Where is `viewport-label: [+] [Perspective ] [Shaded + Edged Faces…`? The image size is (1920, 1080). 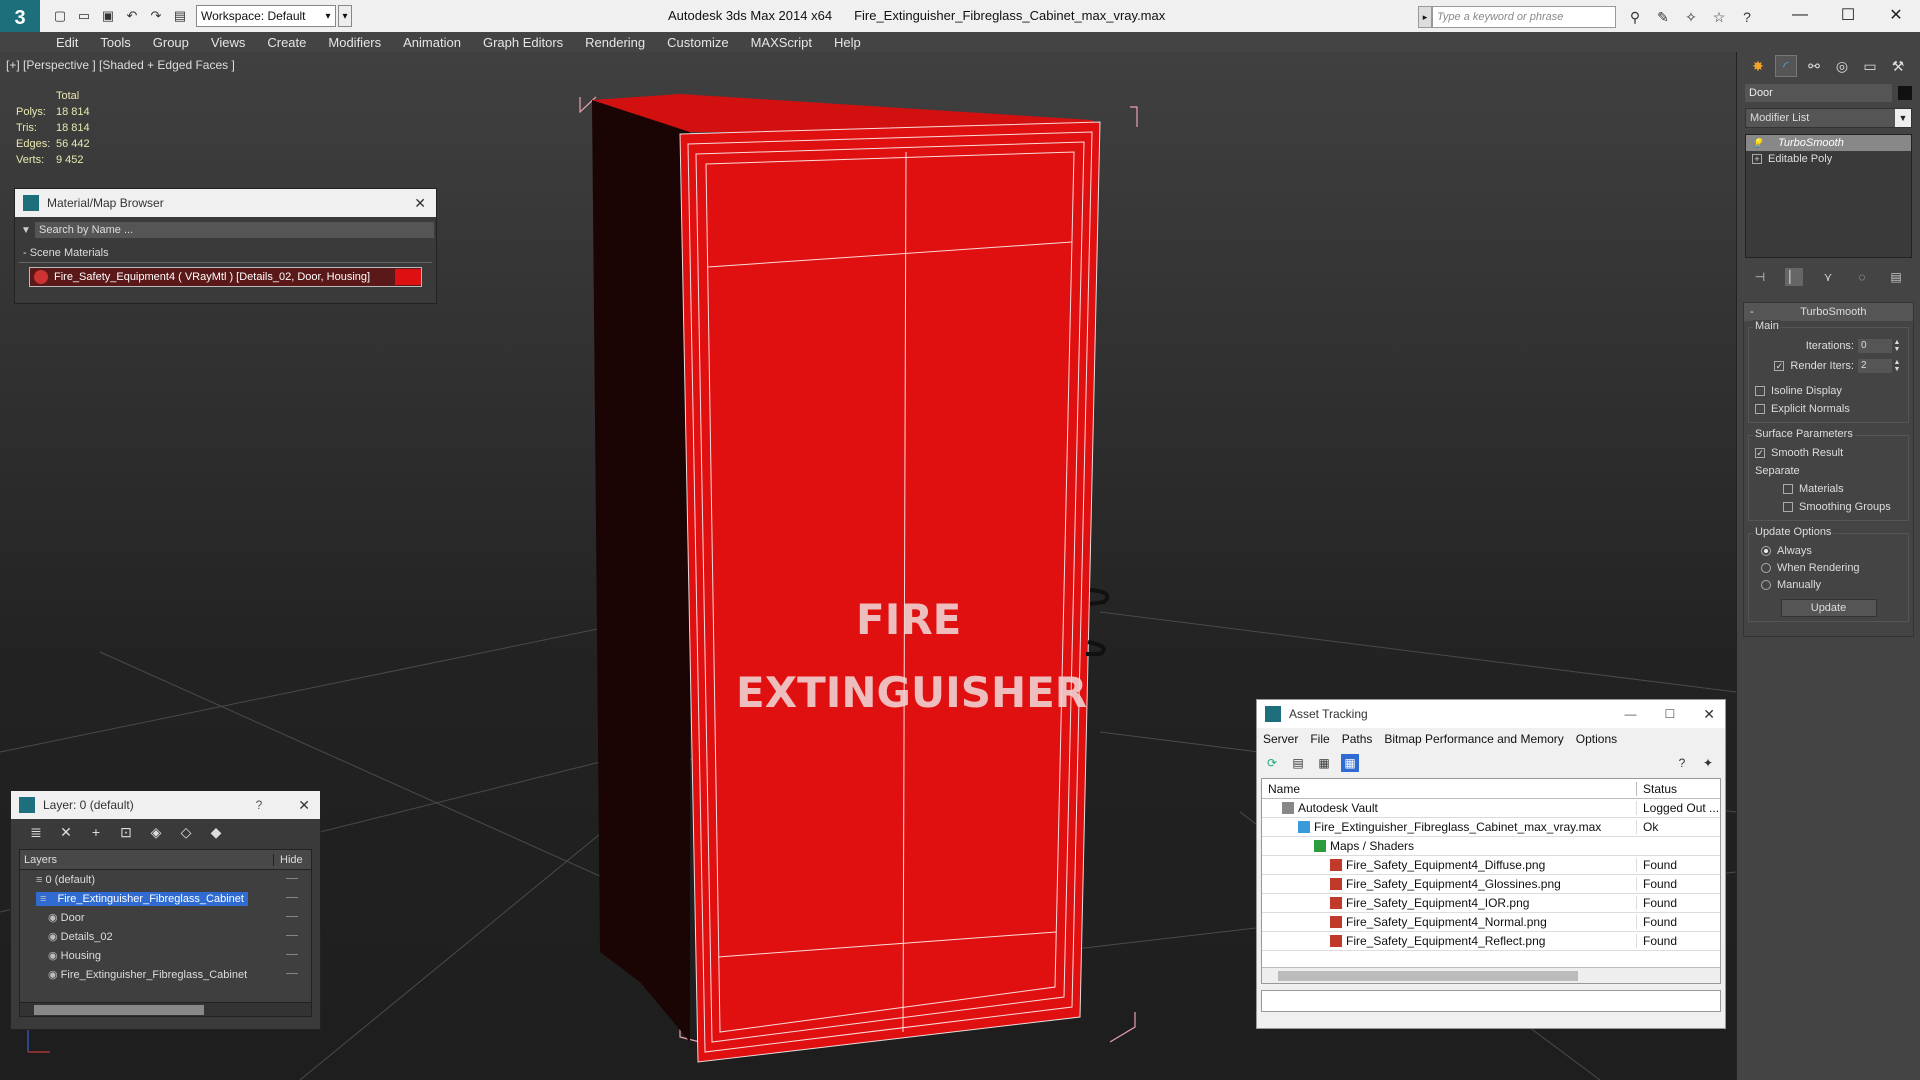 viewport-label: [+] [Perspective ] [Shaded + Edged Faces… is located at coordinates (120, 65).